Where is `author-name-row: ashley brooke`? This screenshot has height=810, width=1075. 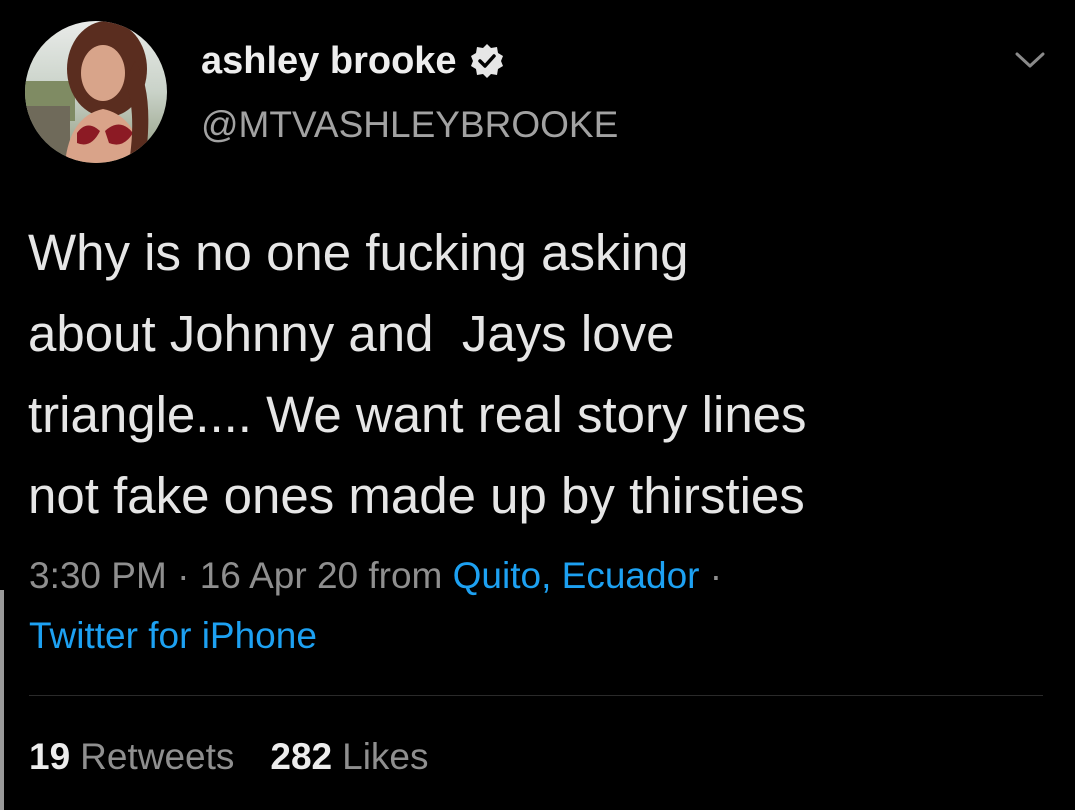 author-name-row: ashley brooke is located at coordinates (353, 61).